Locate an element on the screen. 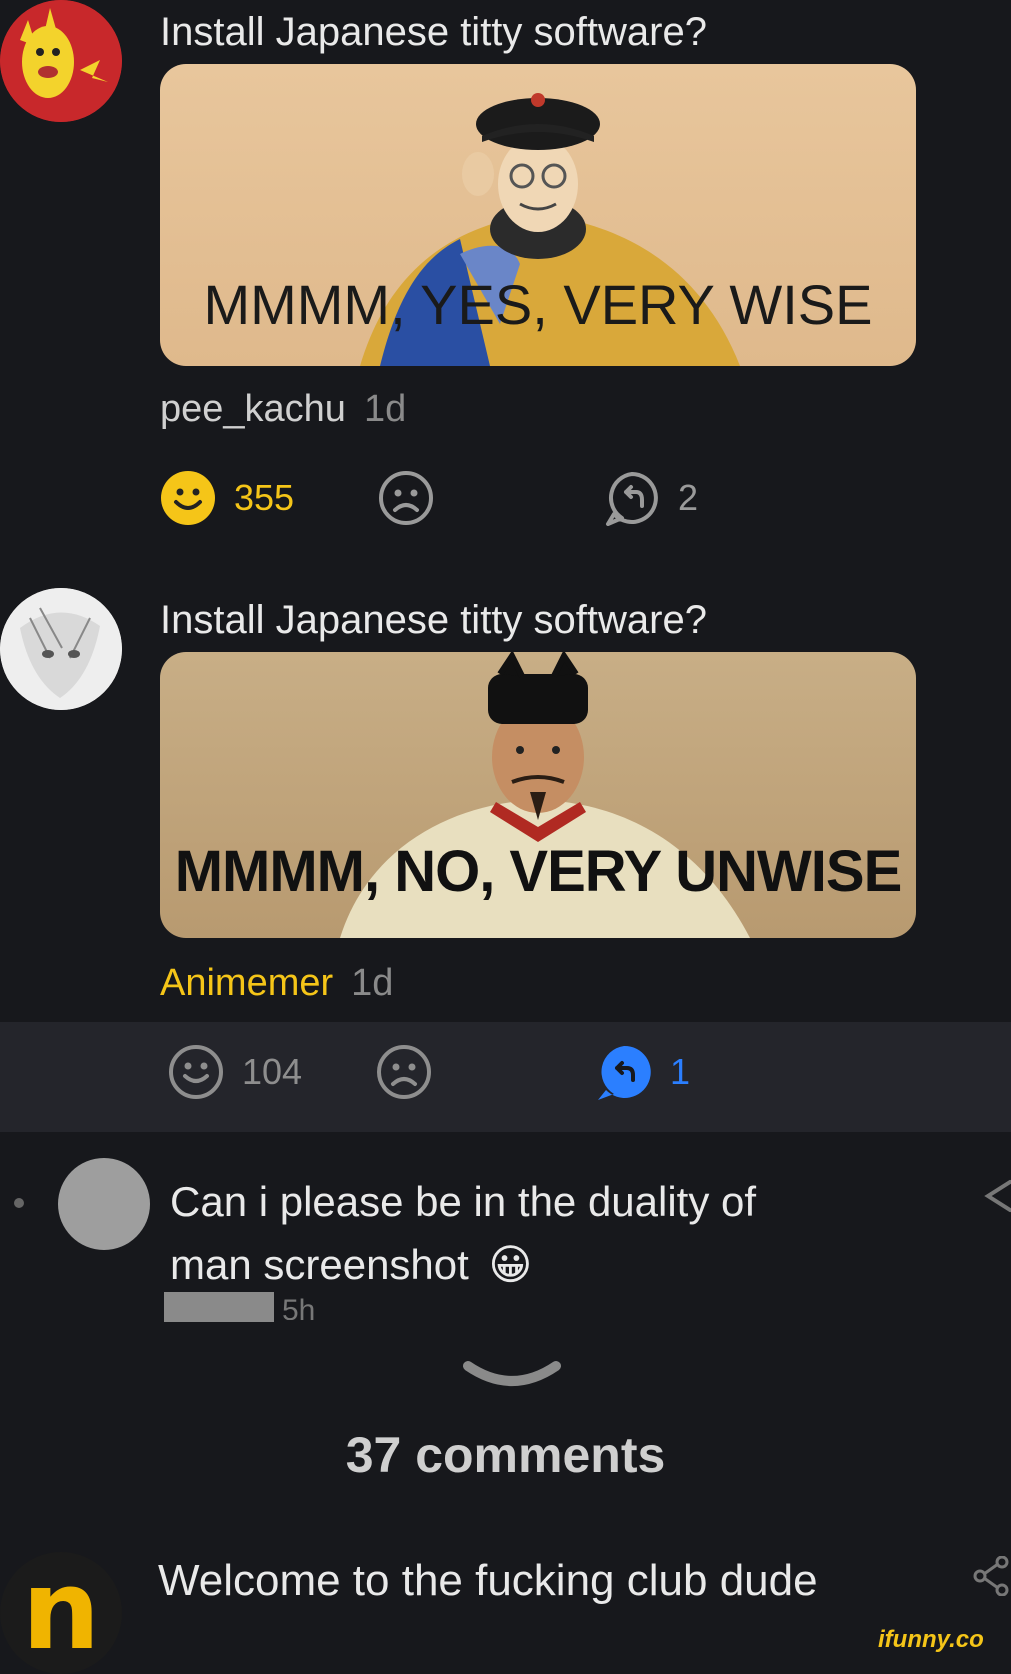 The width and height of the screenshot is (1011, 1674). highlight-bar is located at coordinates (505, 1077).